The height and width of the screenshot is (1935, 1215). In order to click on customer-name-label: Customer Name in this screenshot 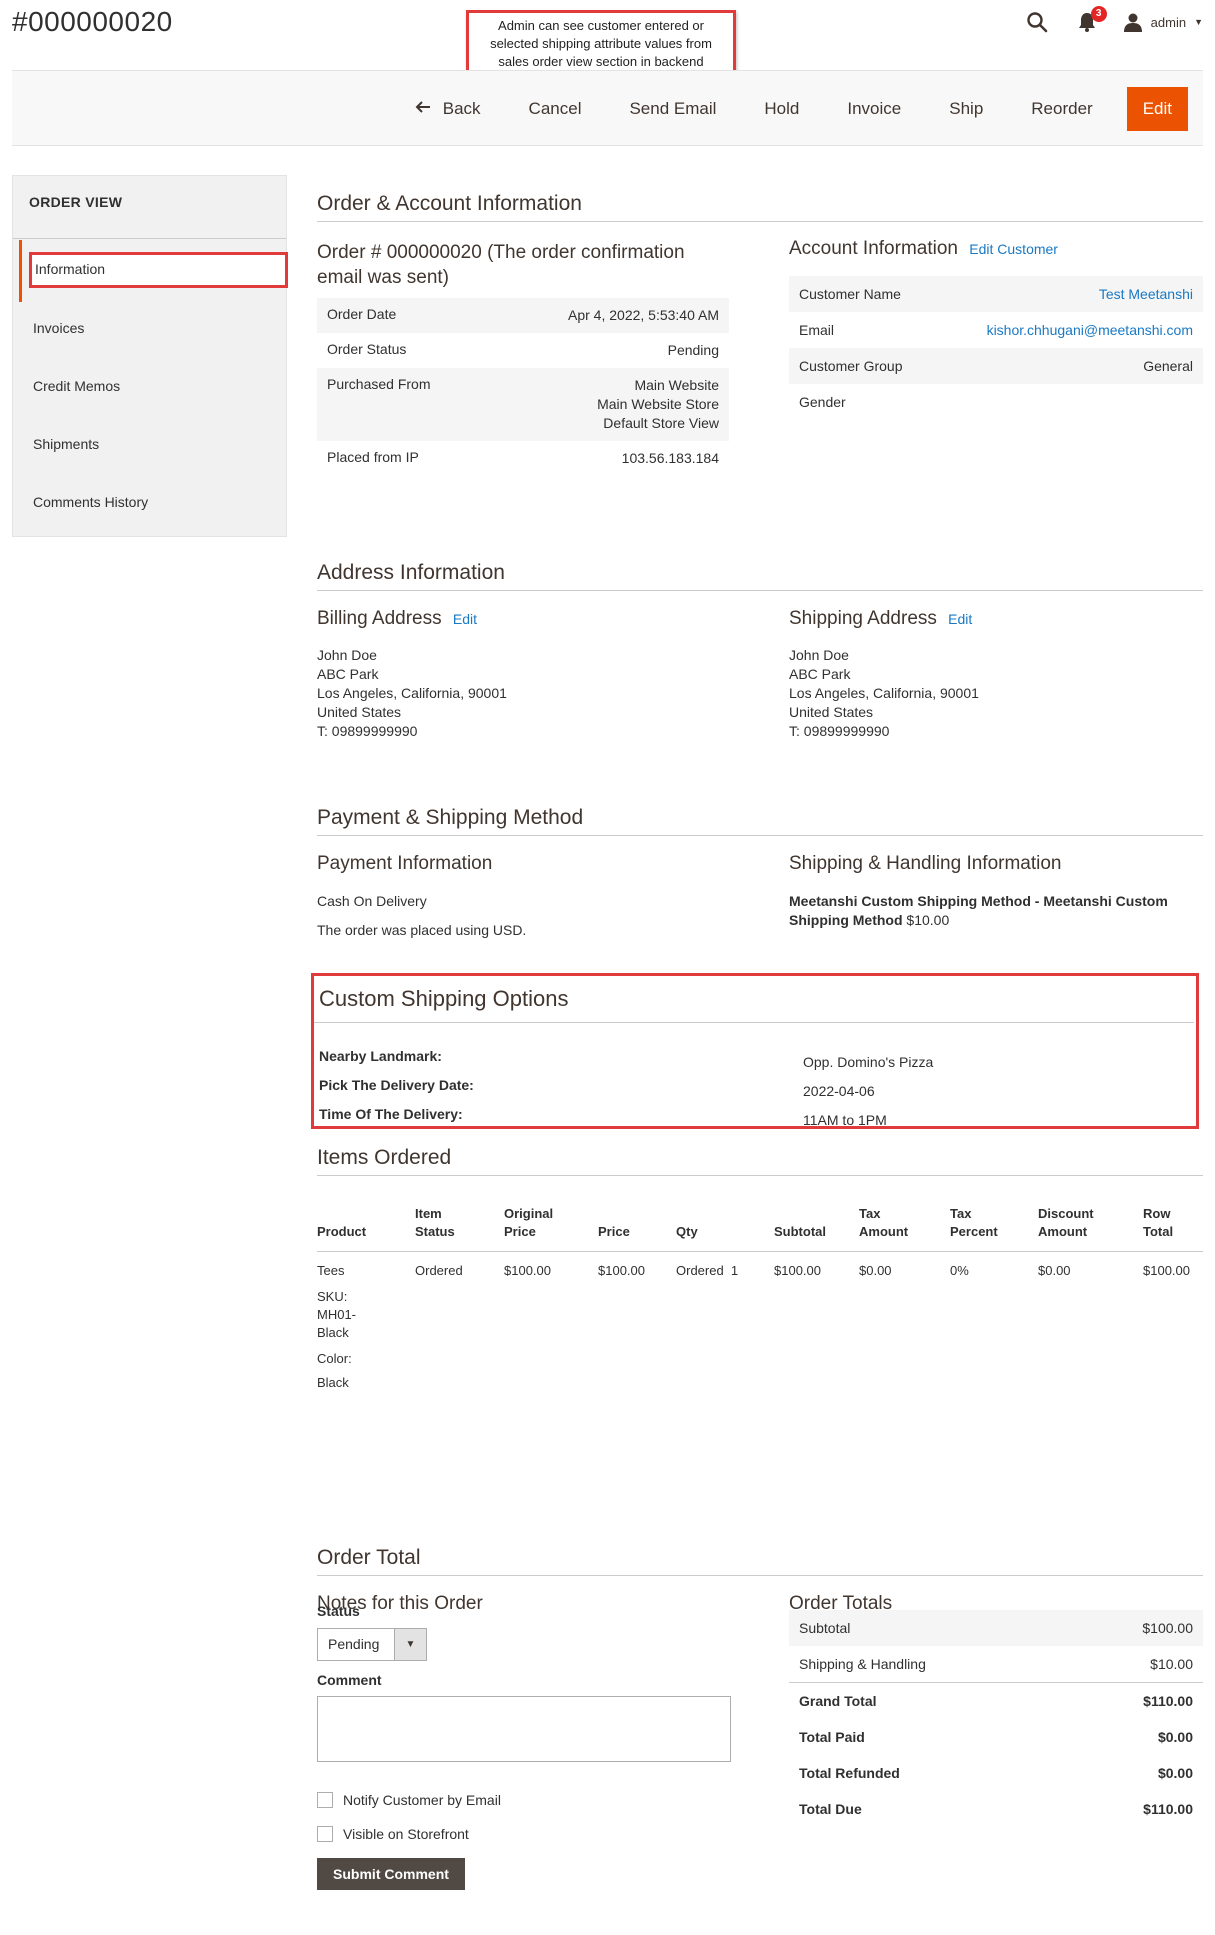, I will do `click(862, 294)`.